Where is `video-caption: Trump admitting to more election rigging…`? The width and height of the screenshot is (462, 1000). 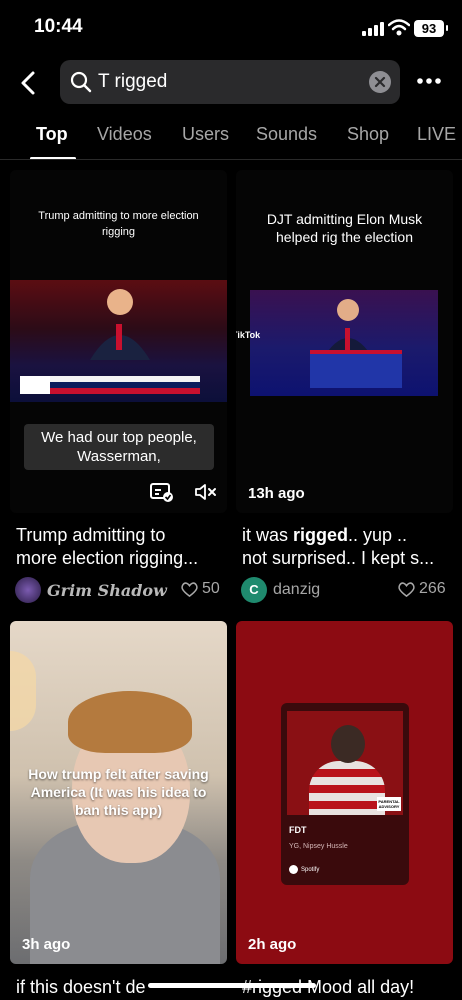
video-caption: Trump admitting to more election rigging… is located at coordinates (122, 547).